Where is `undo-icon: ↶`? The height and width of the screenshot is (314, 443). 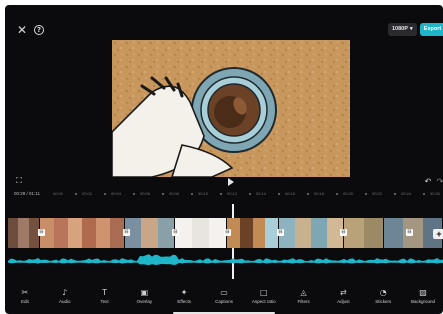
undo-icon: ↶ is located at coordinates (428, 181).